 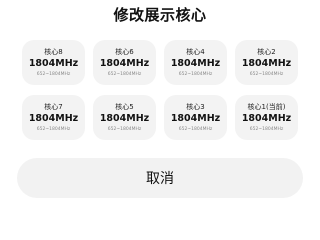 I want to click on core-card-8: 核心8 1804MHz 652~1804MHz, so click(x=53, y=62).